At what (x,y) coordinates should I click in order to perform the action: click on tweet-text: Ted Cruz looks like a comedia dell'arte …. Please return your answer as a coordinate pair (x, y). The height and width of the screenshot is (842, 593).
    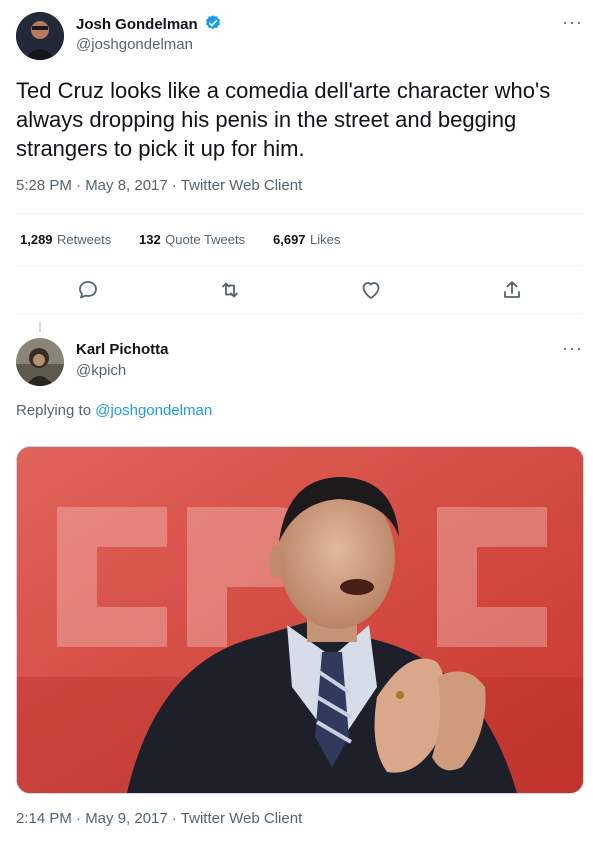
    Looking at the image, I should click on (283, 119).